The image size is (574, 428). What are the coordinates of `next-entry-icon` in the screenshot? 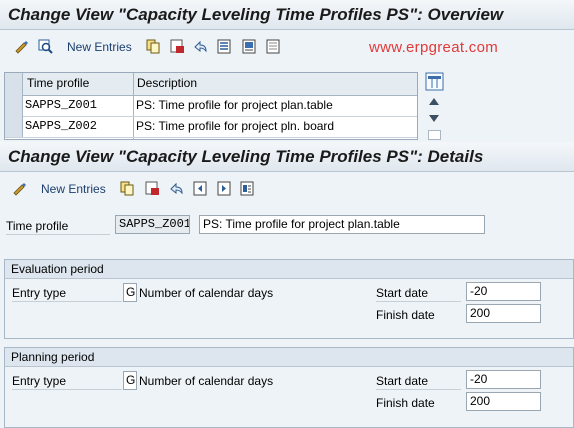 It's located at (224, 188).